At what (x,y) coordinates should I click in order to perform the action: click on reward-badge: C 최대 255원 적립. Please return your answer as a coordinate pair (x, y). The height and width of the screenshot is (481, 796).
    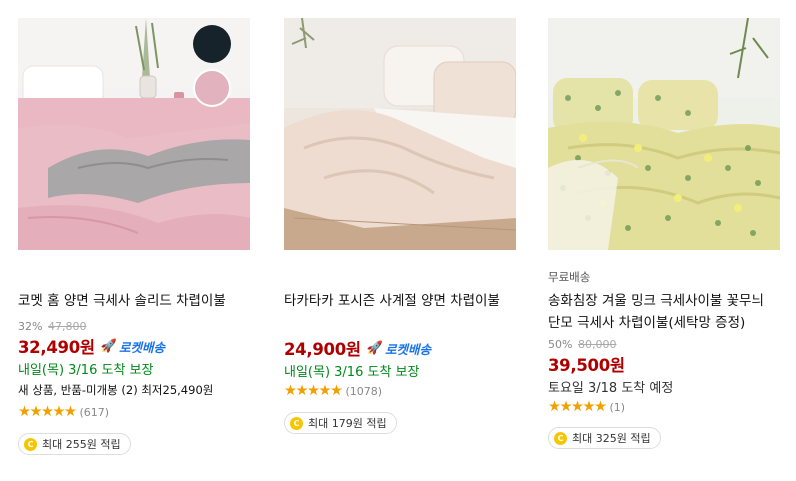
    Looking at the image, I should click on (74, 444).